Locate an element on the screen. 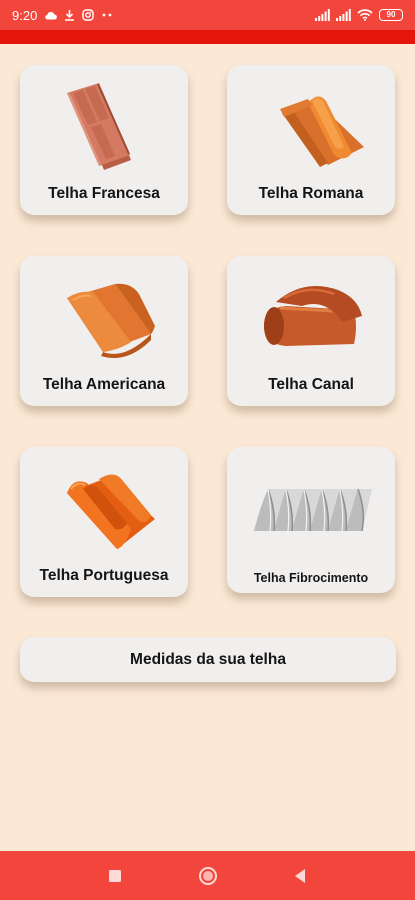  tile-label: Telha Portuguesa is located at coordinates (104, 575).